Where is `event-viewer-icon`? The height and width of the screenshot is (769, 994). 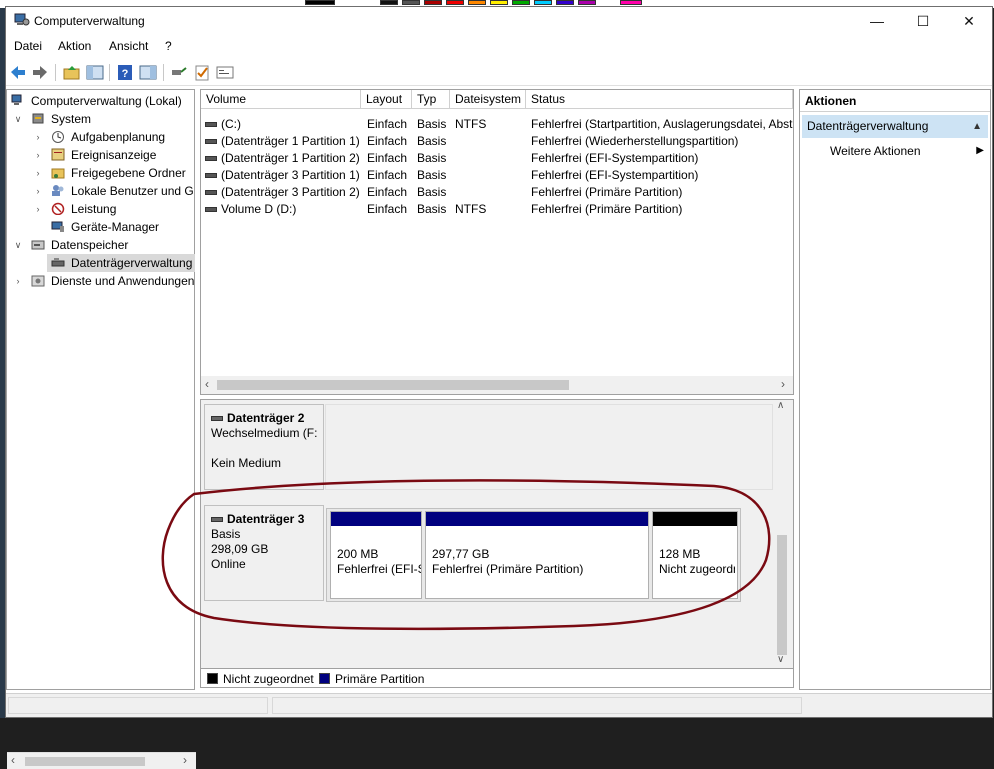
event-viewer-icon is located at coordinates (58, 154).